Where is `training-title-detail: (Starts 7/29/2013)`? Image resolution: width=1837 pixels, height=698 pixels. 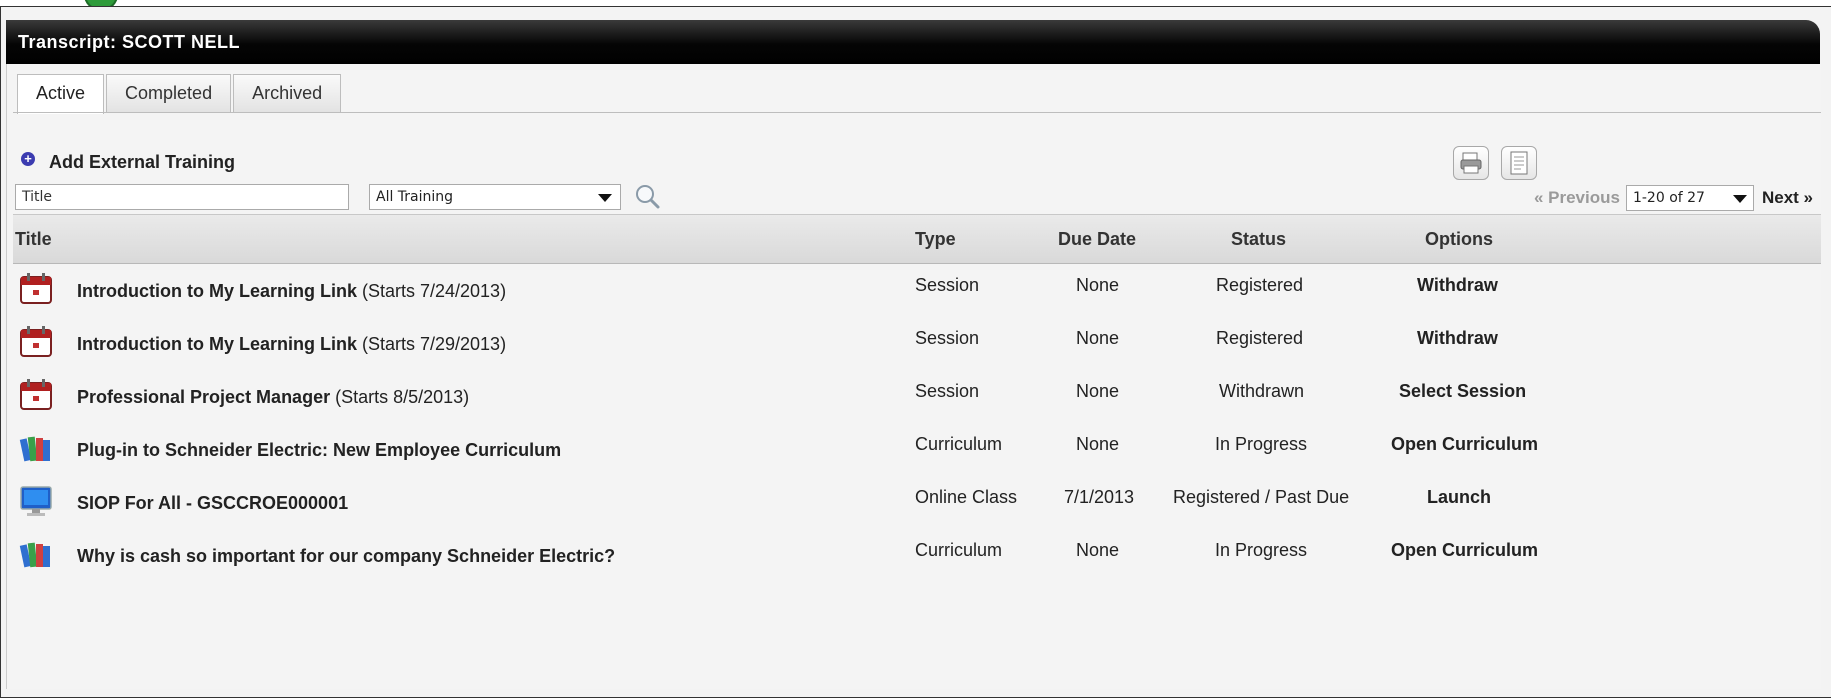
training-title-detail: (Starts 7/29/2013) is located at coordinates (431, 344).